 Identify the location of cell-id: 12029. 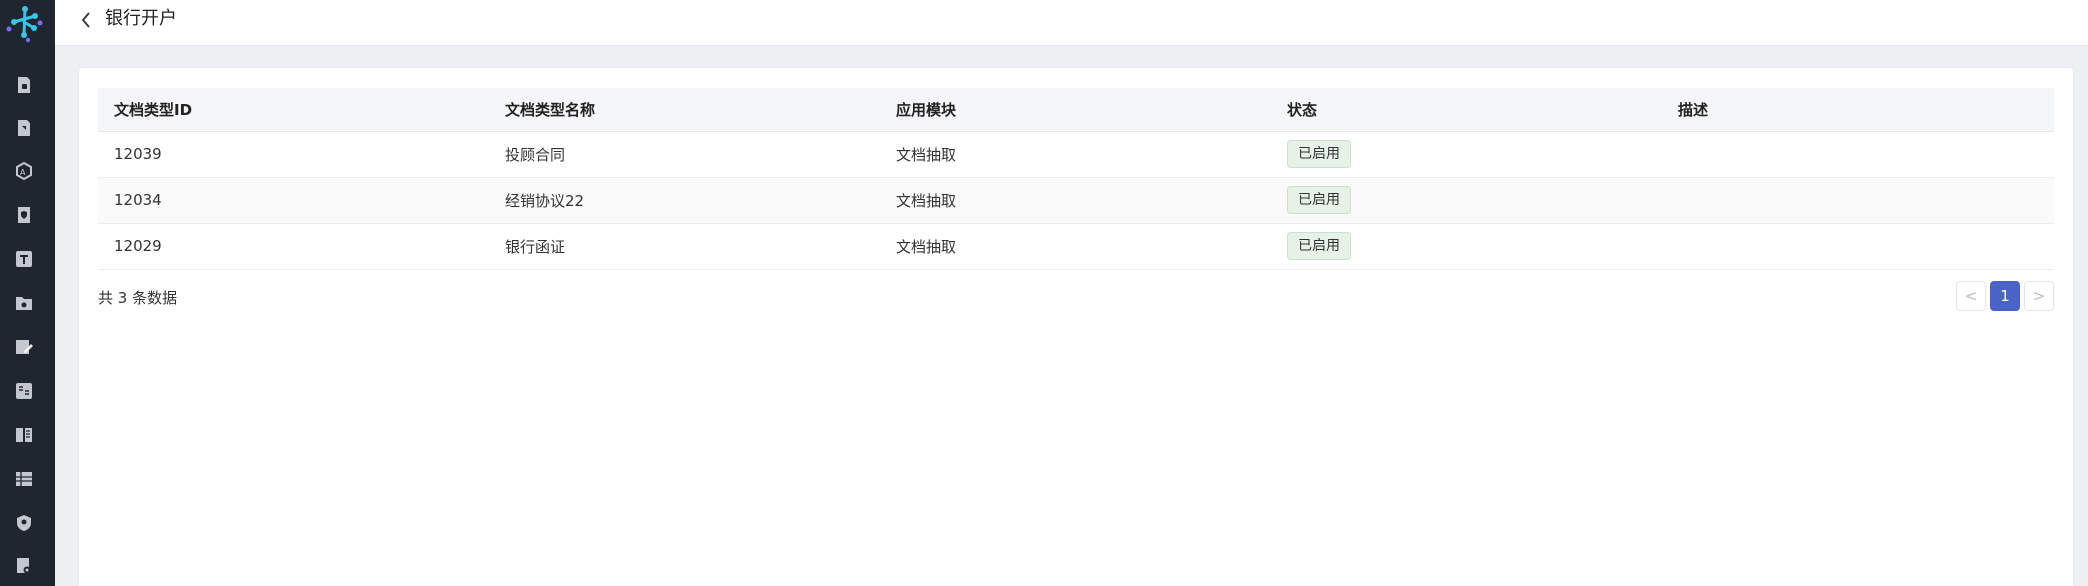
(293, 246).